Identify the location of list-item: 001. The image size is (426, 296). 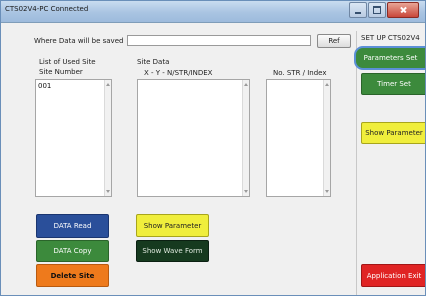
(44, 86).